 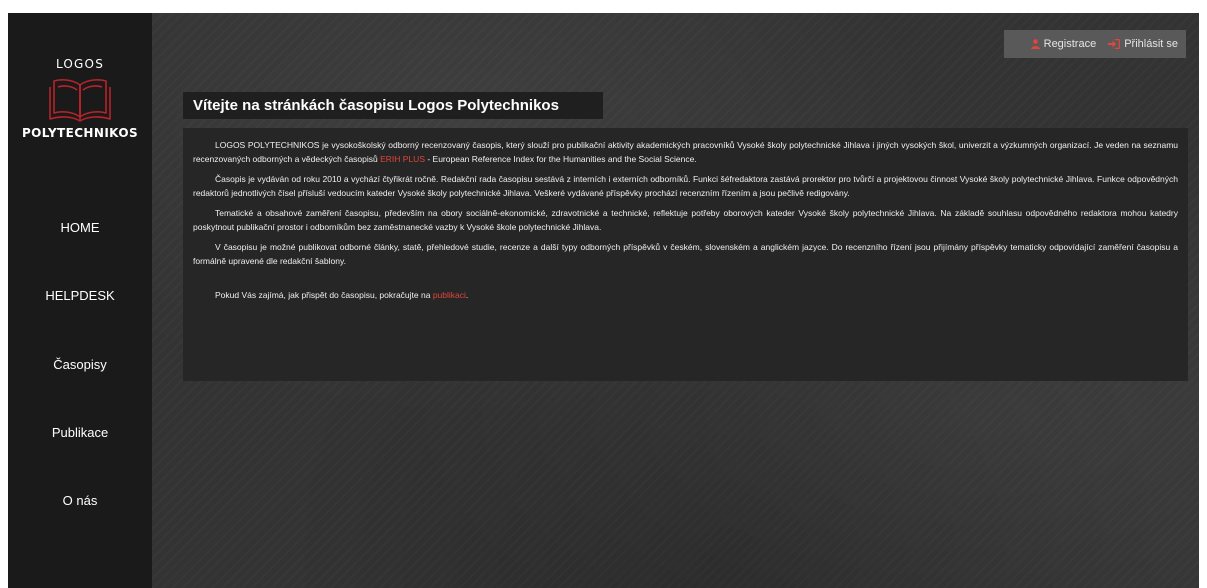 I want to click on book-icon, so click(x=80, y=100).